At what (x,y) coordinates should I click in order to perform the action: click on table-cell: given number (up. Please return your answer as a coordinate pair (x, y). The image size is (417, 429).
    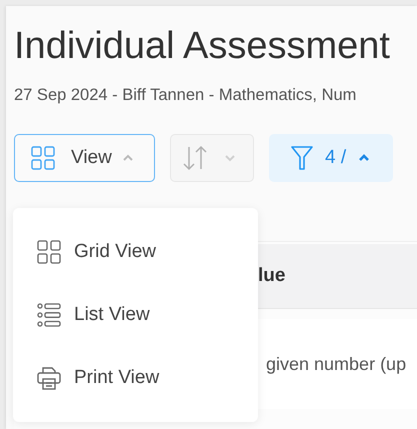
    Looking at the image, I should click on (336, 364).